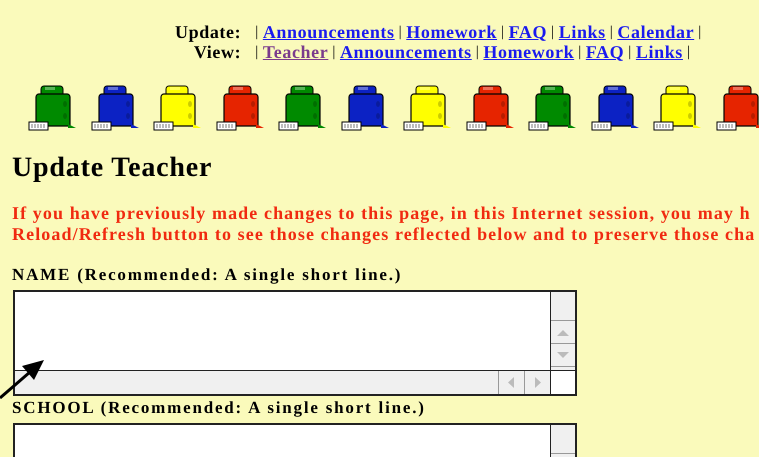  What do you see at coordinates (219, 408) in the screenshot?
I see `field-label: SCHOOL (Recommended: A single short line.)` at bounding box center [219, 408].